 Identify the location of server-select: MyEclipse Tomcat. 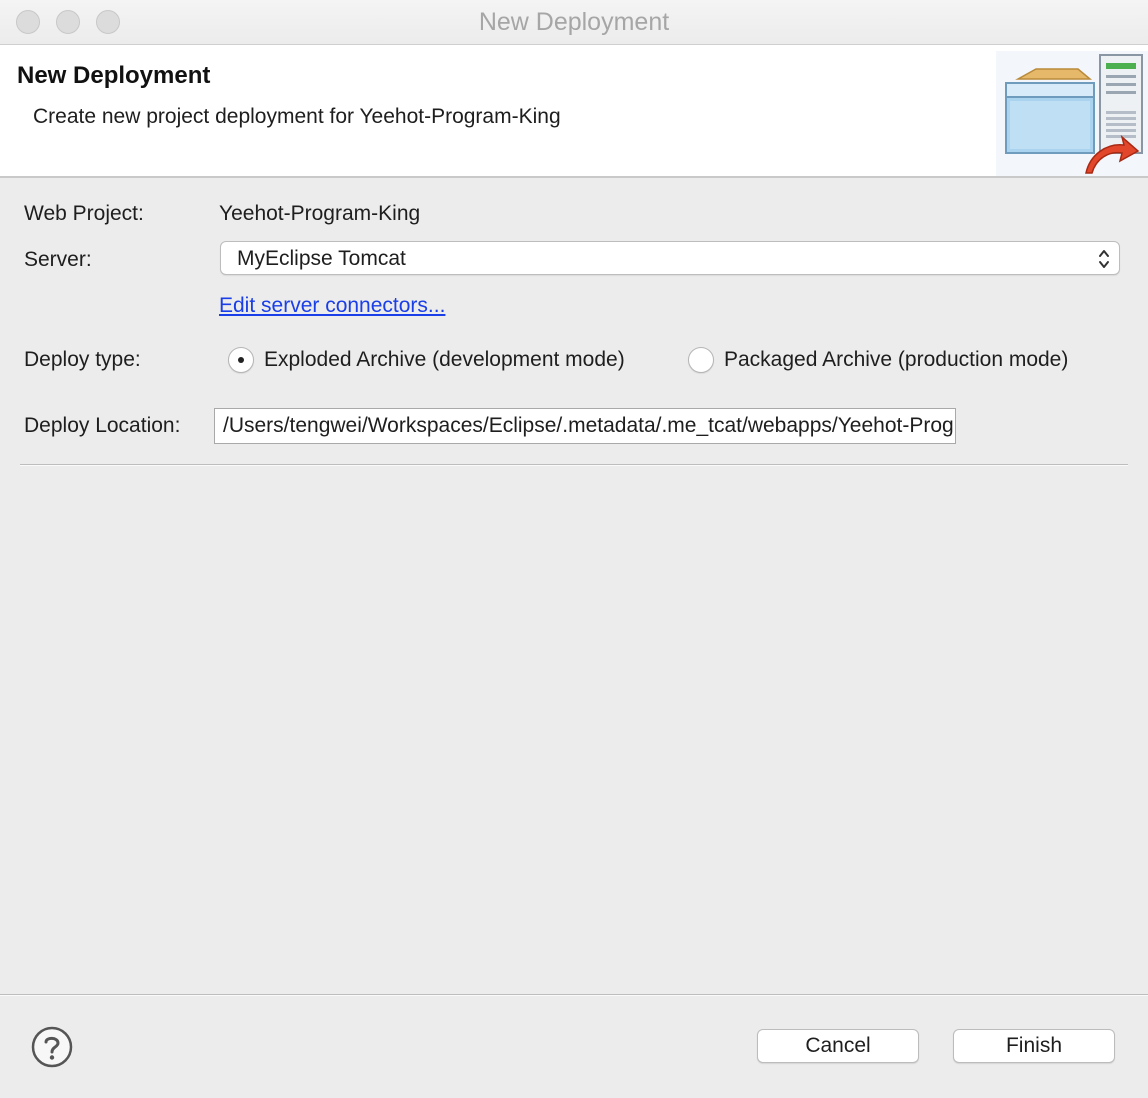
(670, 258).